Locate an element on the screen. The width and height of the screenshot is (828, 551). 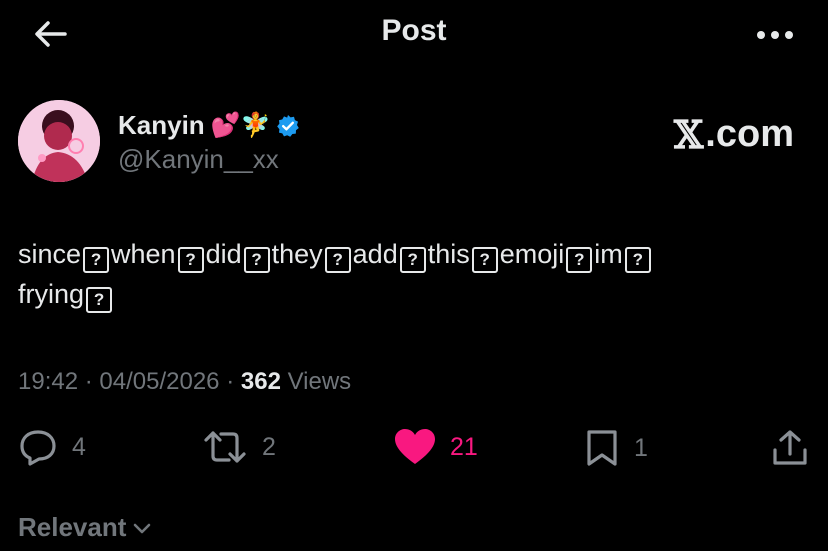
tweet-word: add is located at coordinates (375, 254).